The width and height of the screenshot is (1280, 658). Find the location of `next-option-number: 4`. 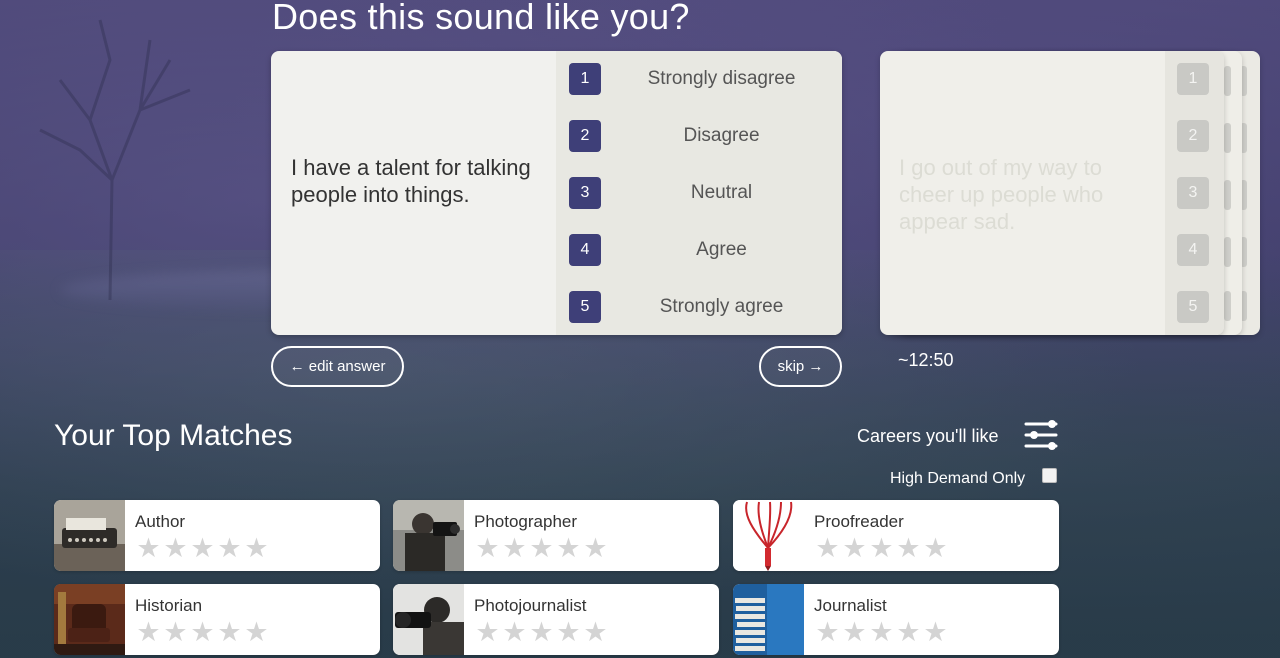

next-option-number: 4 is located at coordinates (1193, 250).